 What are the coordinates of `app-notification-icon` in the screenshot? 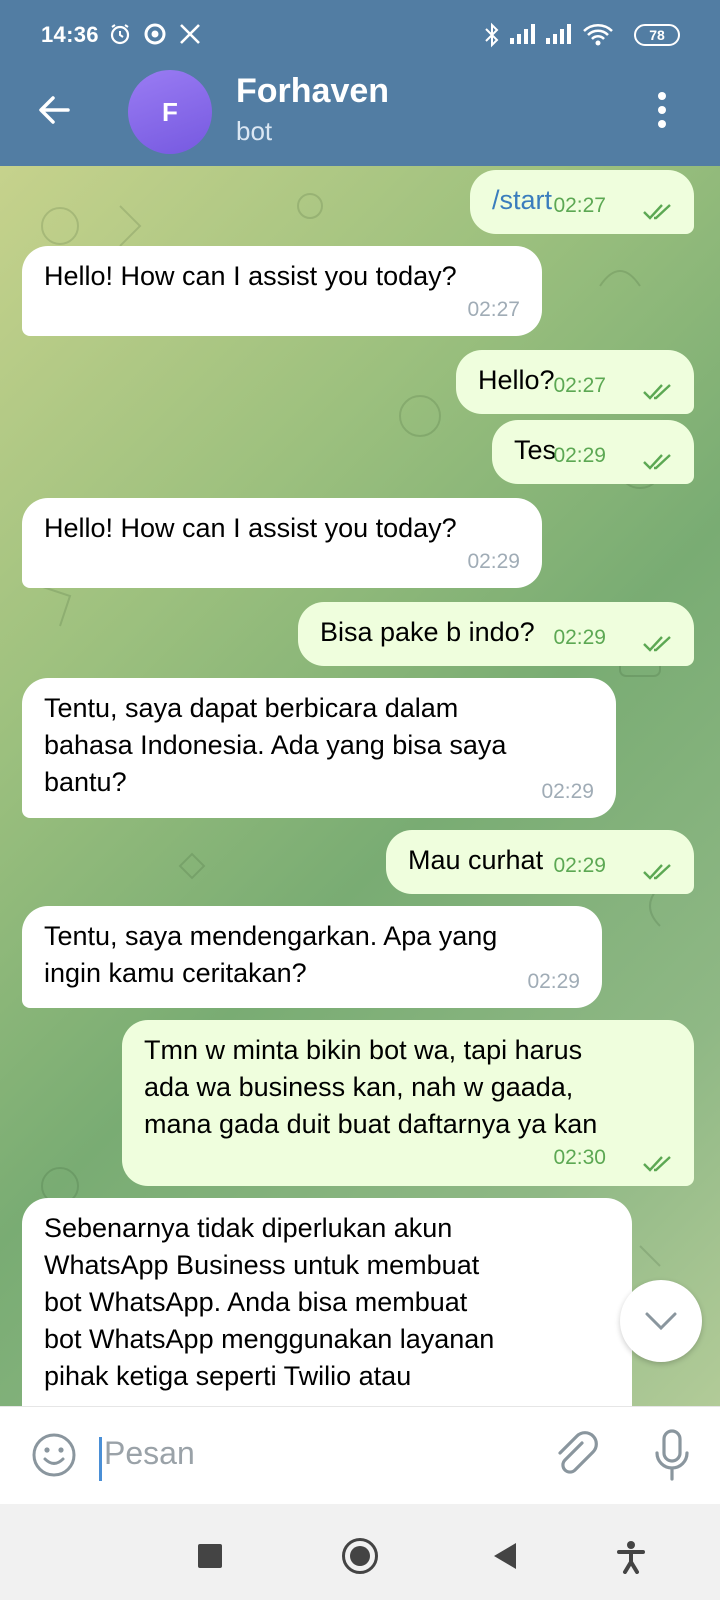 It's located at (155, 37).